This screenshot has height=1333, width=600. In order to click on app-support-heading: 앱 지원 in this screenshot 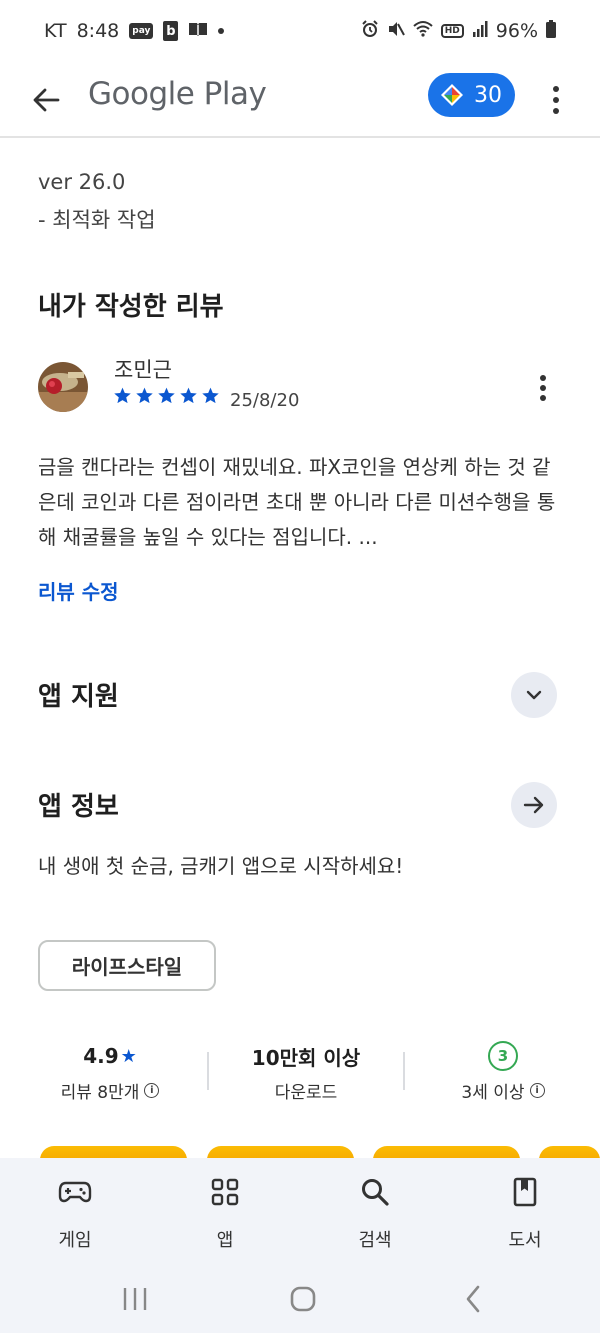, I will do `click(78, 694)`.